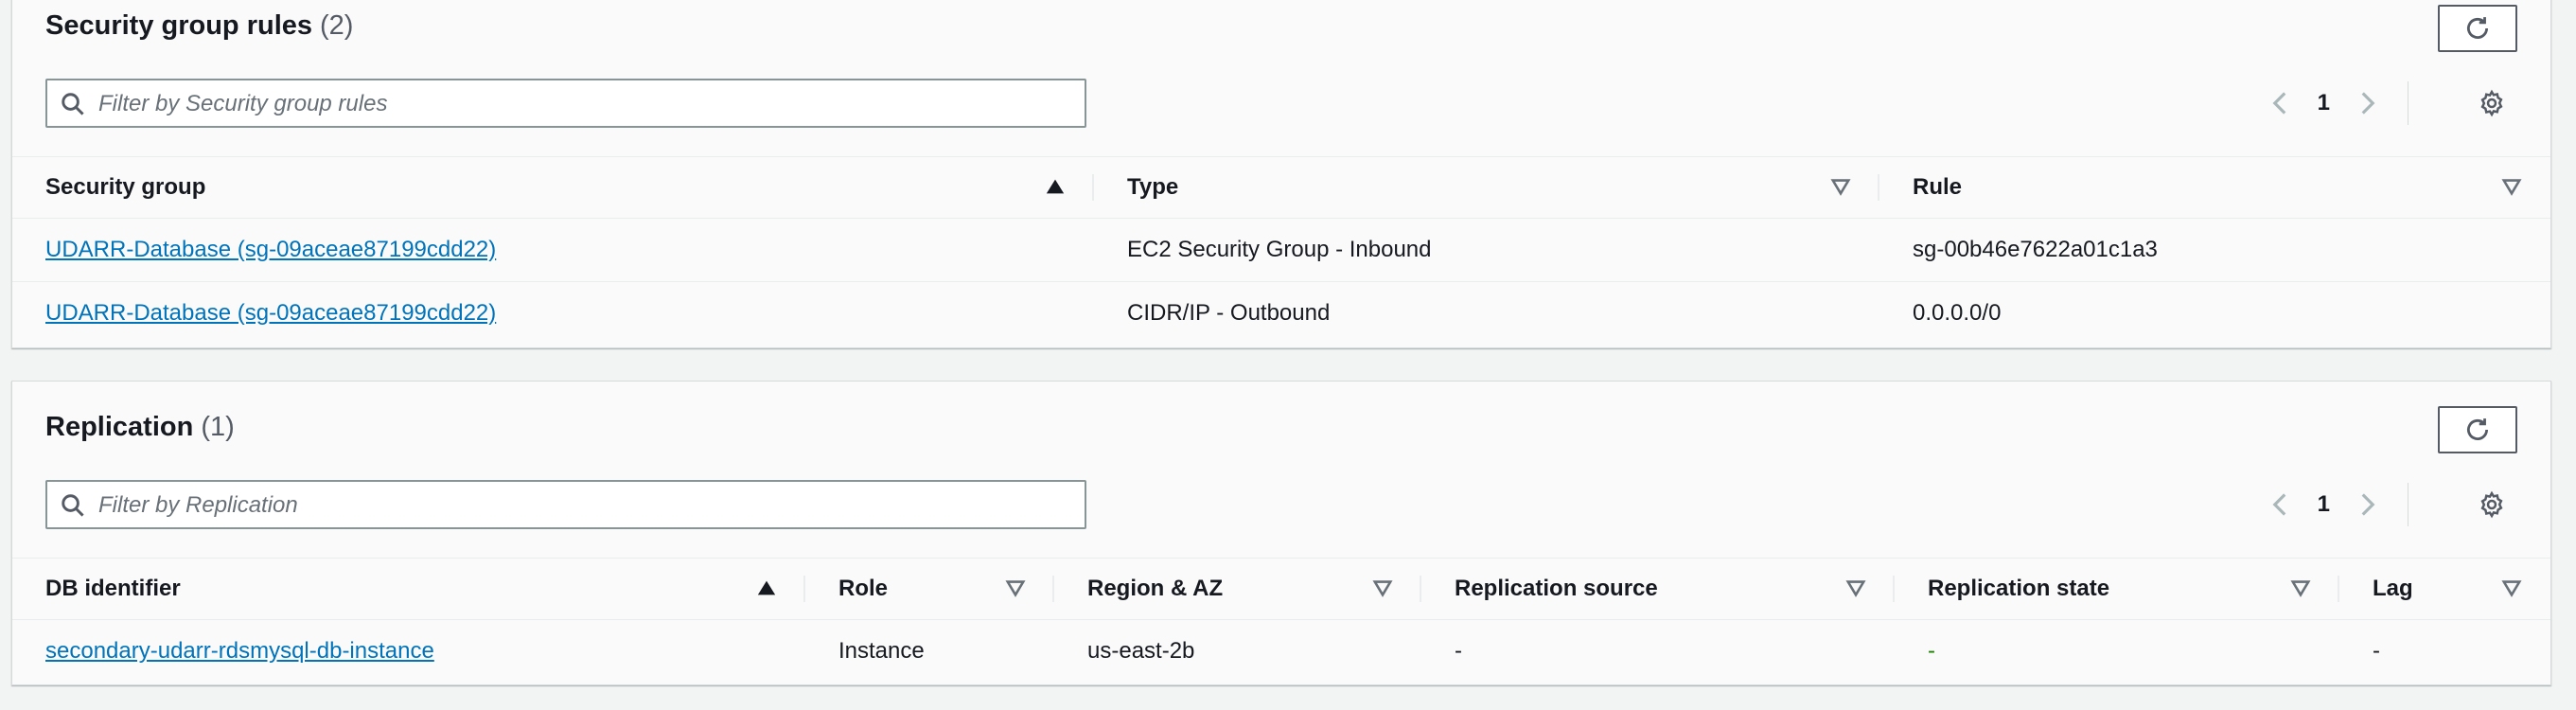  I want to click on panel-count: (1), so click(218, 427).